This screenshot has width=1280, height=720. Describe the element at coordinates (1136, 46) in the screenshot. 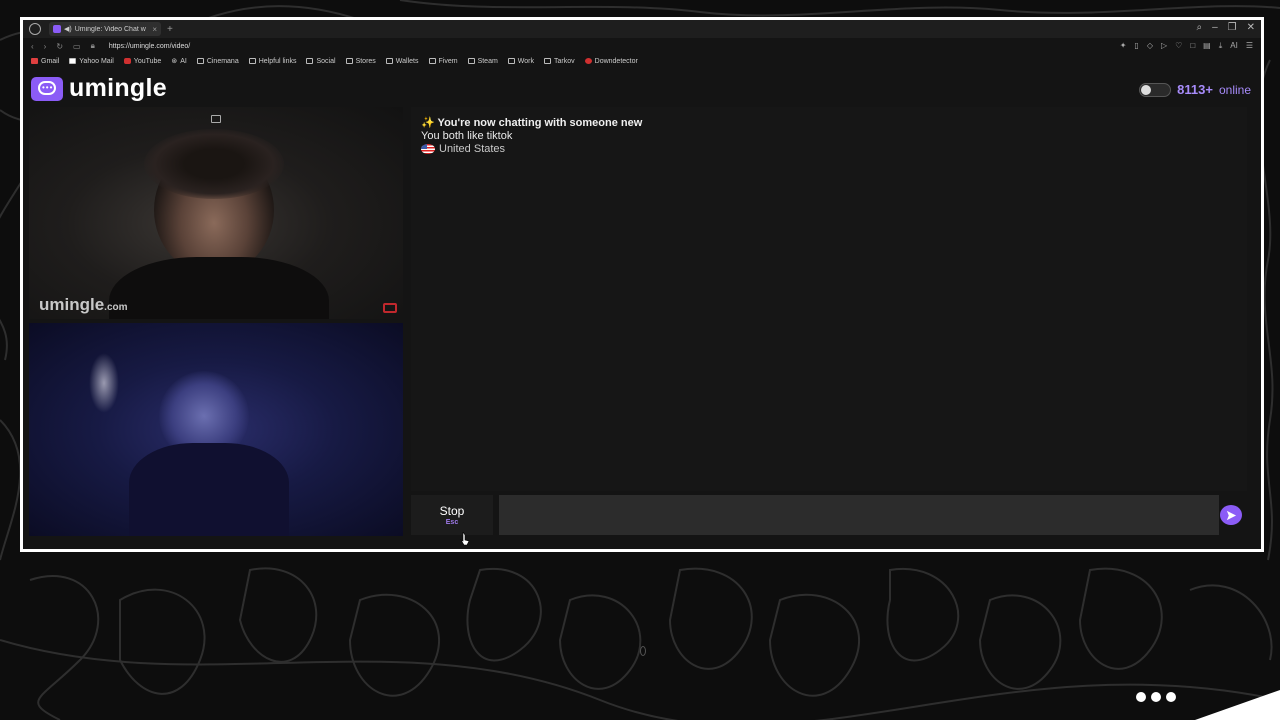

I see `bookmark-icon: ▯` at that location.